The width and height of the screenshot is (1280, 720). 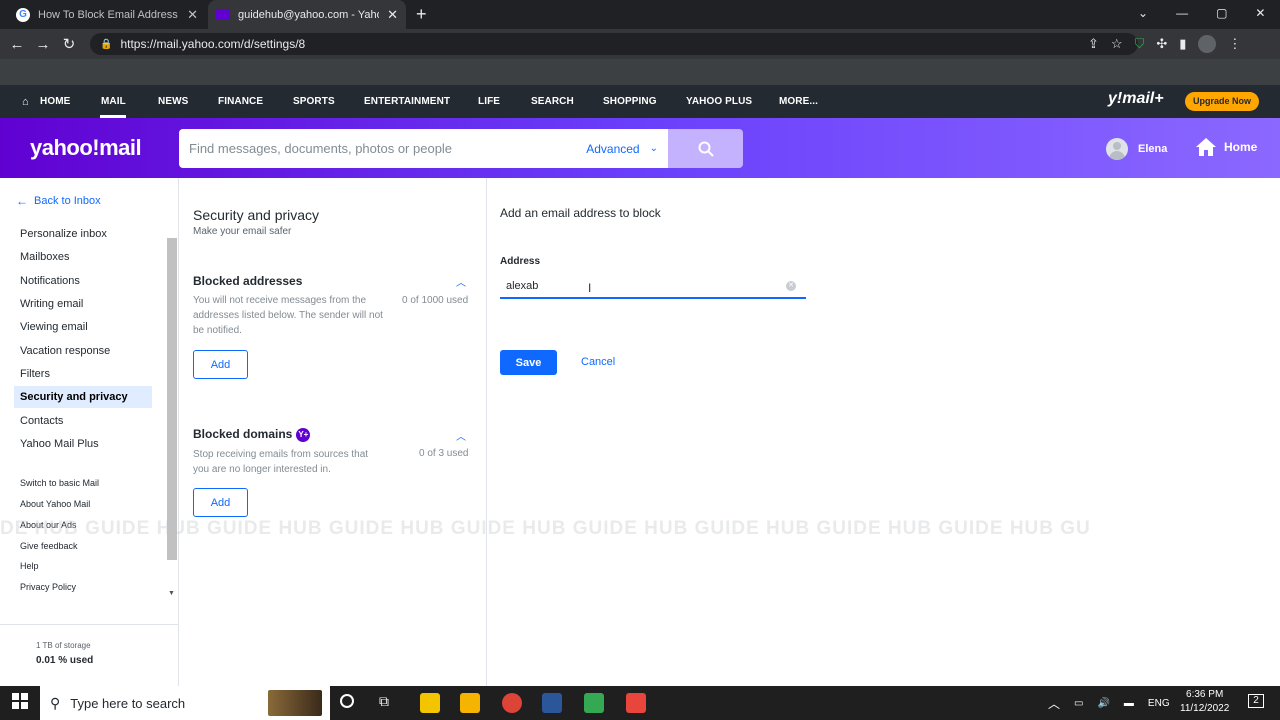 What do you see at coordinates (1256, 701) in the screenshot?
I see `notification-icon: 2` at bounding box center [1256, 701].